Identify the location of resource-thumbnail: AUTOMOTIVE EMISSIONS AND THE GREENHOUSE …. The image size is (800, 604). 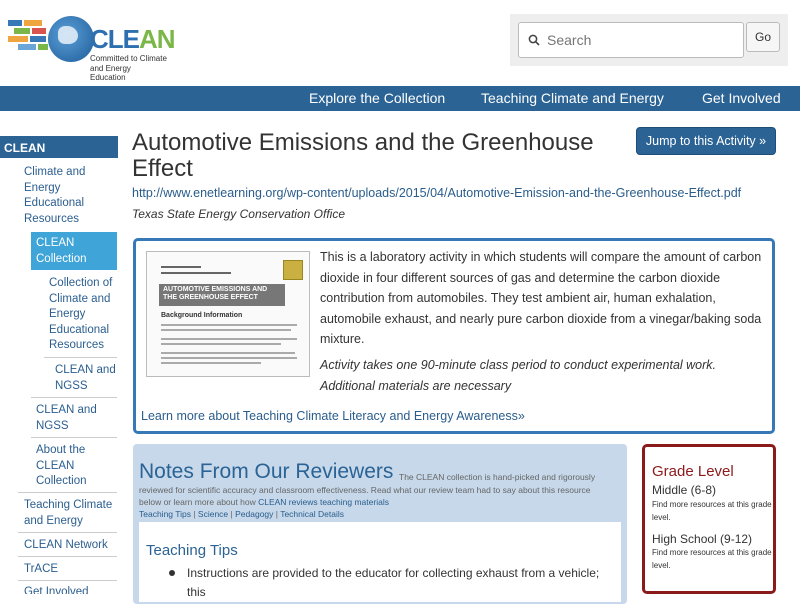
(228, 314).